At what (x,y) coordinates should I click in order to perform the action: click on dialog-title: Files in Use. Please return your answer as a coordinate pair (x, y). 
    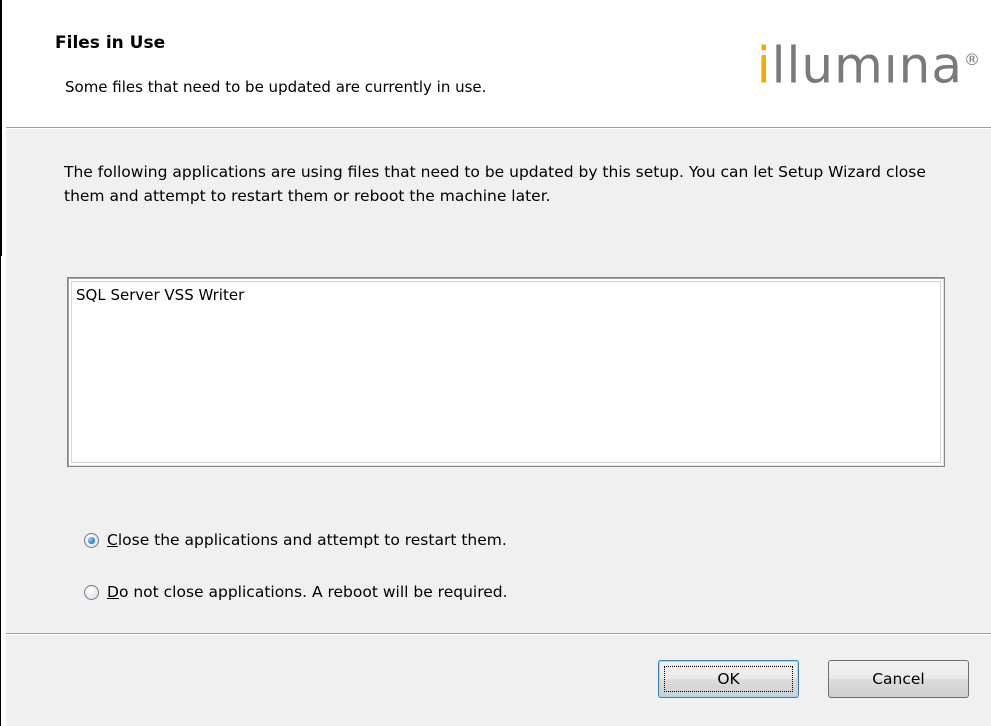
    Looking at the image, I should click on (110, 43).